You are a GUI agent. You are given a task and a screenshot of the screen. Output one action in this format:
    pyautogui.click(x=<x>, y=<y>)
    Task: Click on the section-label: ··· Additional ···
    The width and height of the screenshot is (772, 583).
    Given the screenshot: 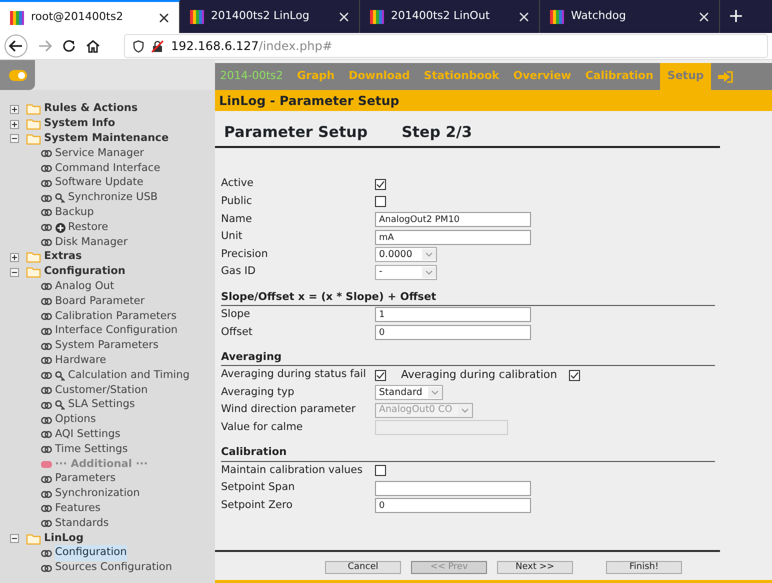 What is the action you would take?
    pyautogui.click(x=101, y=464)
    